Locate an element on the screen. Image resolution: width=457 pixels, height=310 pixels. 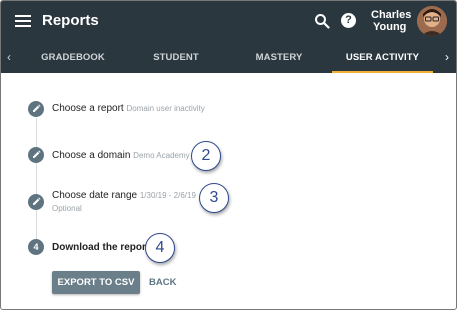
step-title: Download the report is located at coordinates (101, 247).